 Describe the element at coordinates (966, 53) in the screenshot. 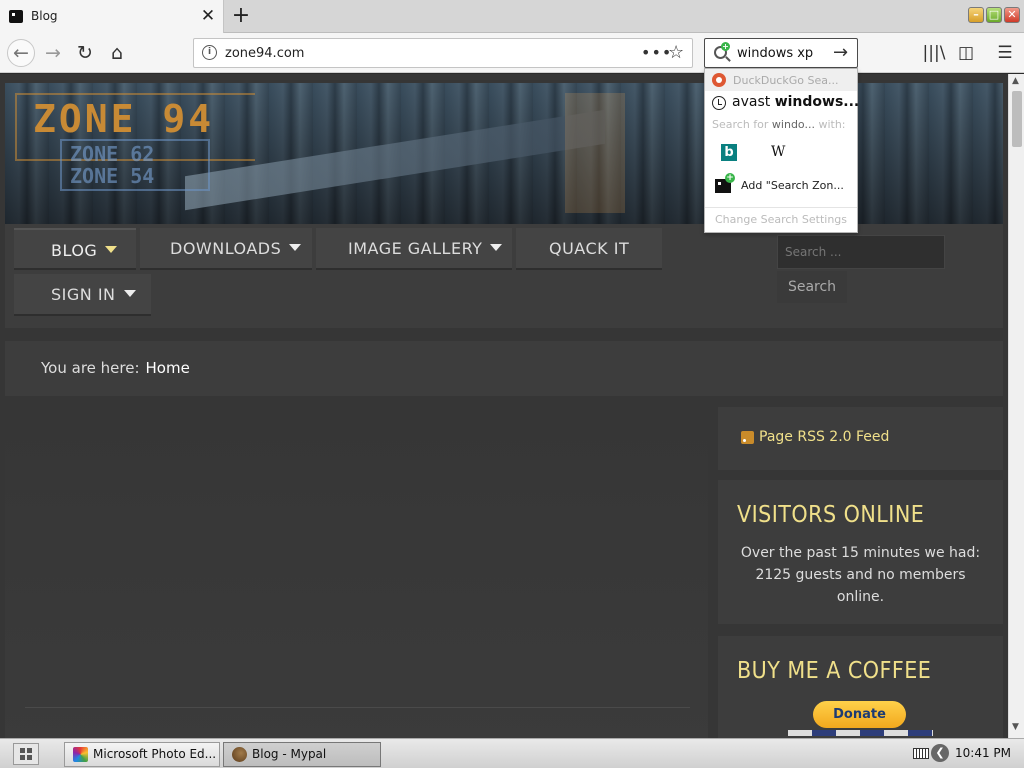

I see `sidebar-icon: ◫` at that location.